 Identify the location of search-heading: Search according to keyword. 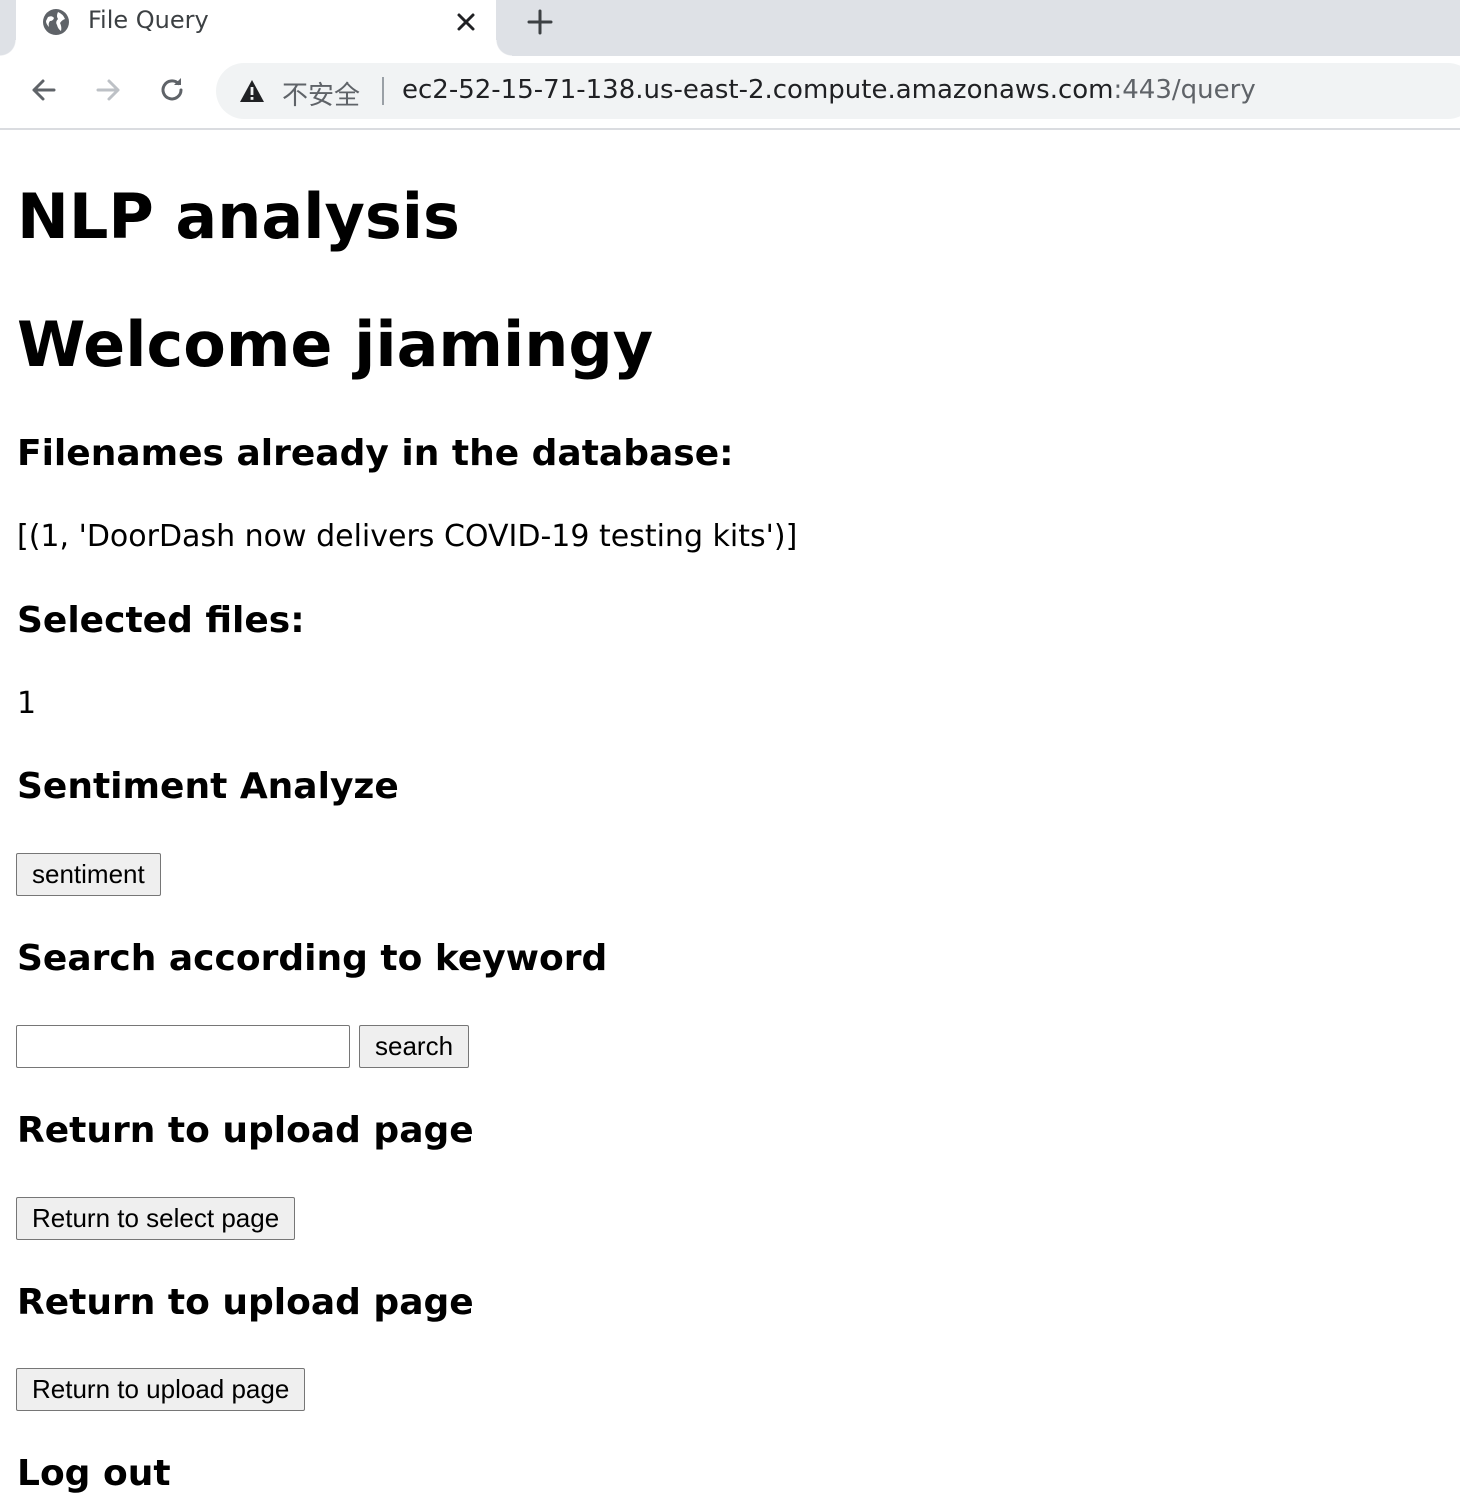
(312, 958).